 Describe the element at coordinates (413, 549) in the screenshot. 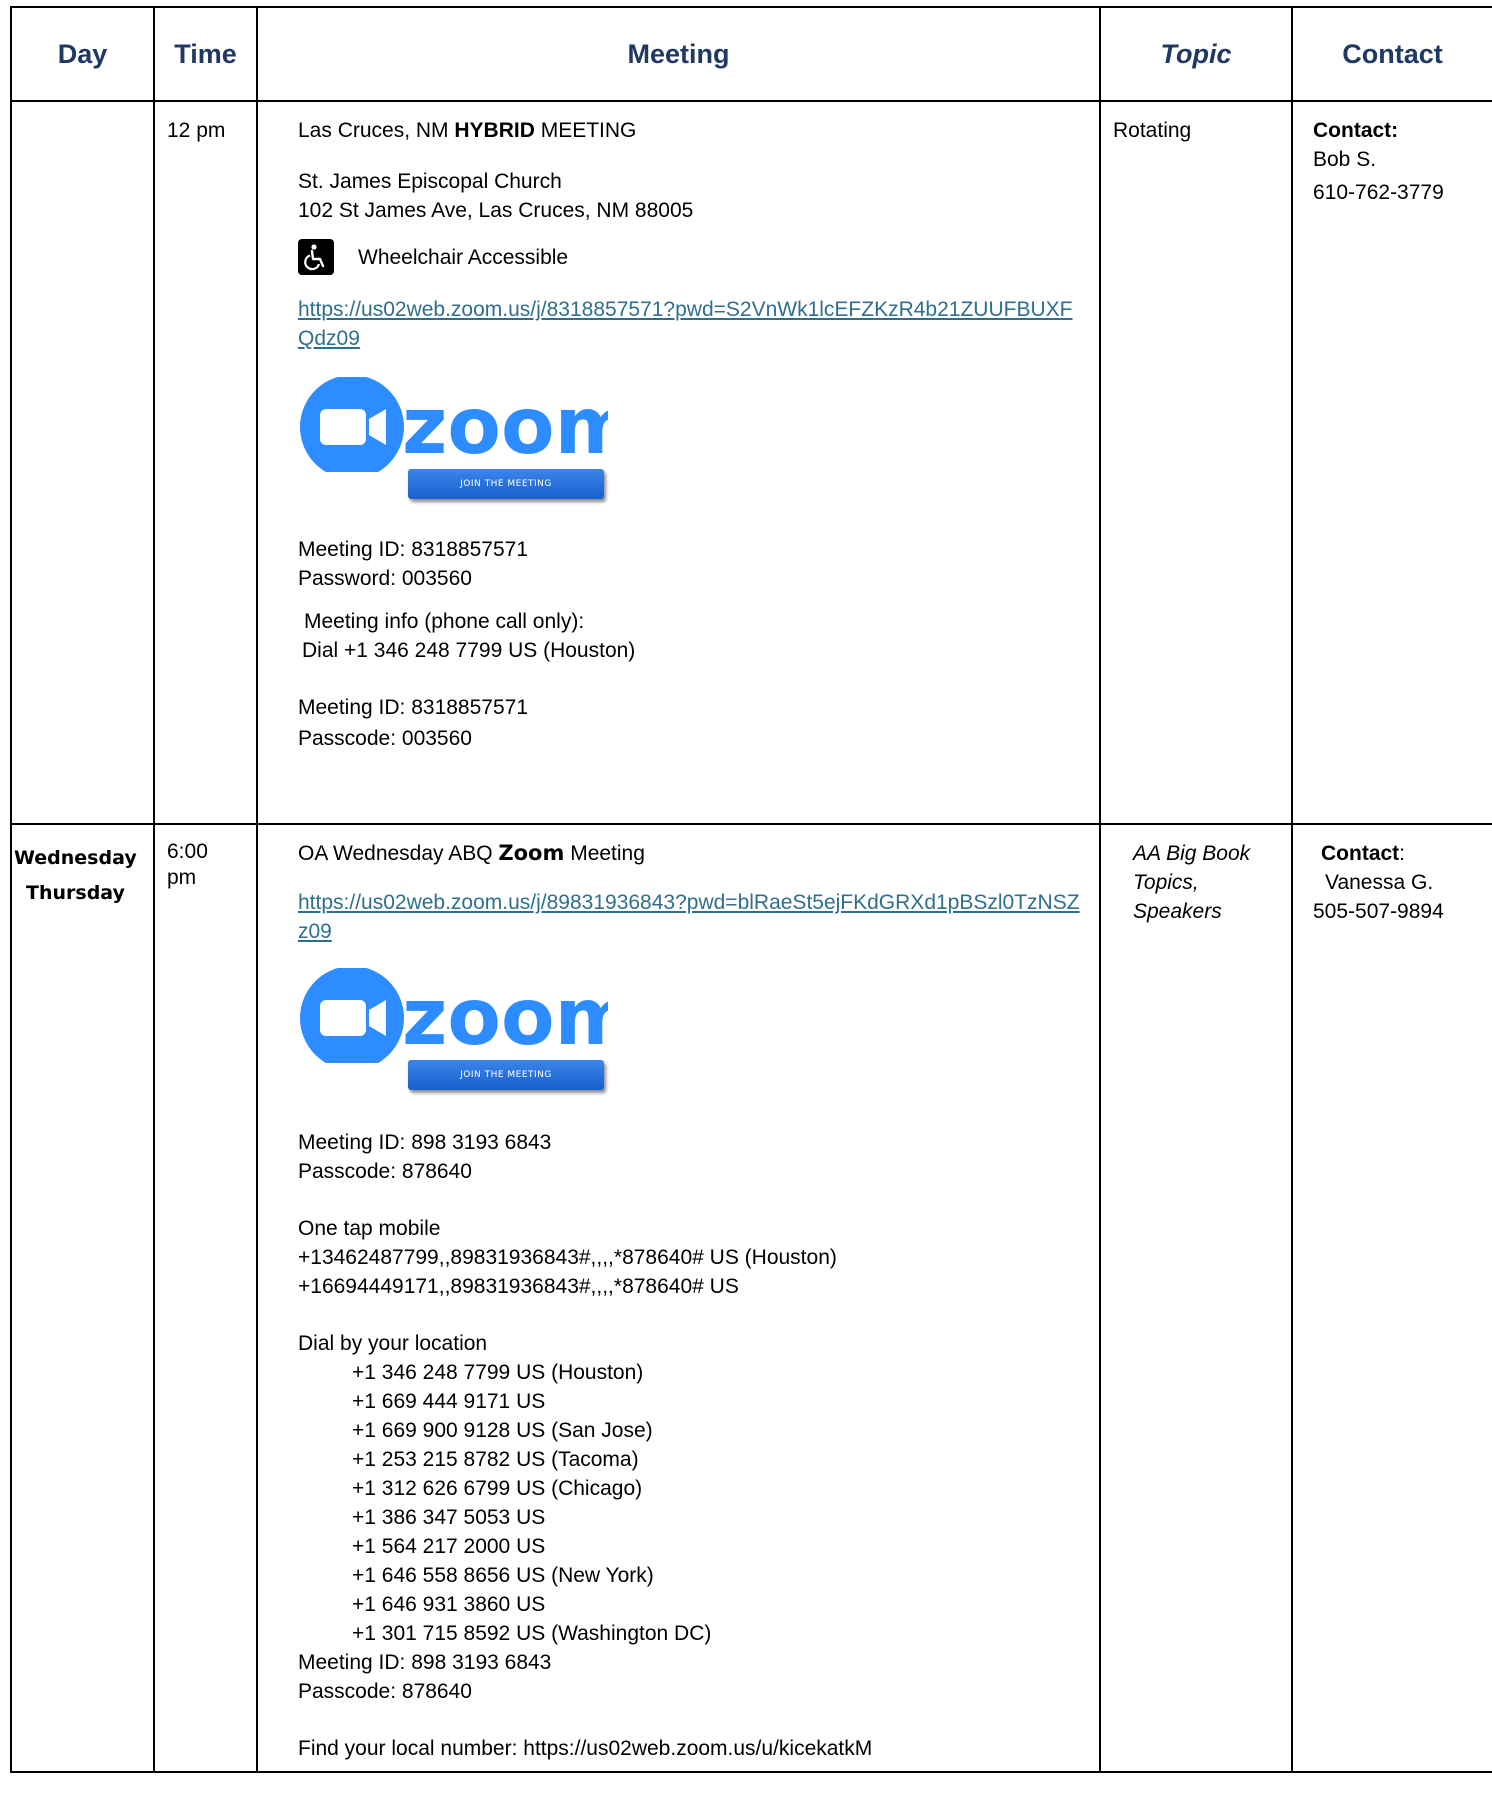

I see `meeting-id: Meeting ID: 8318857571` at that location.